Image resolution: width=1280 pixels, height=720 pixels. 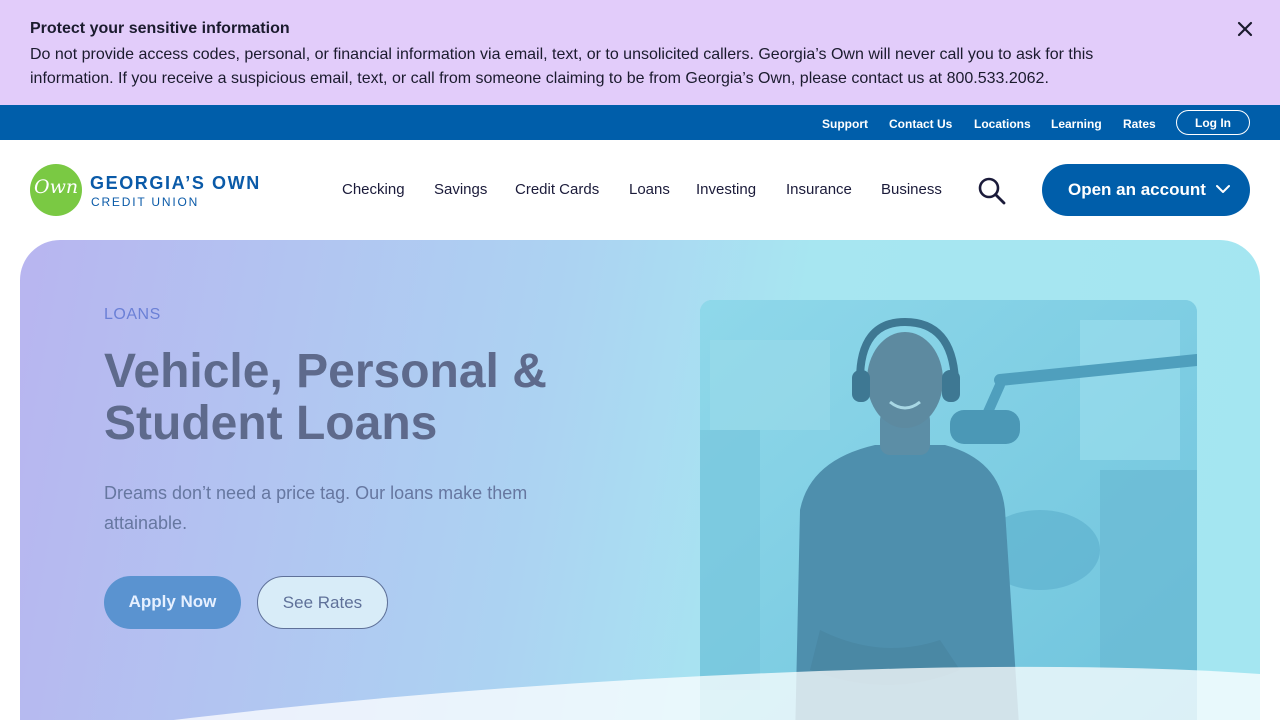 I want to click on close-icon, so click(x=1245, y=29).